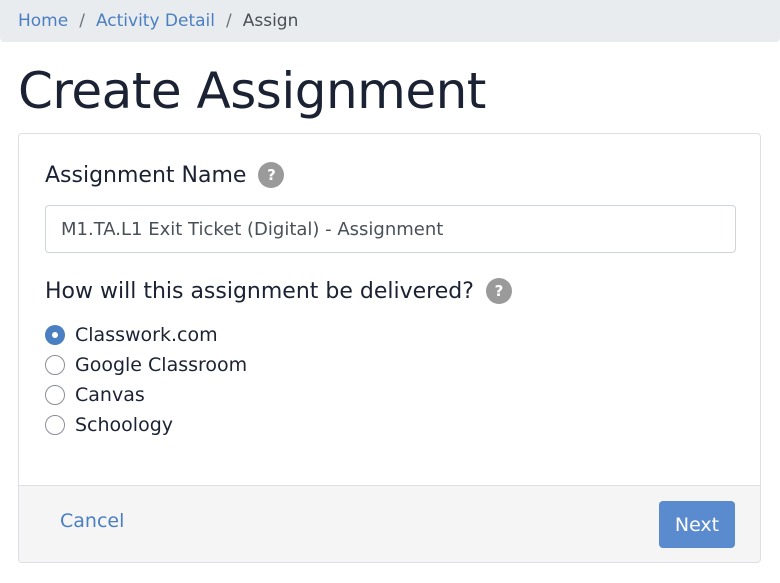 The width and height of the screenshot is (780, 583). What do you see at coordinates (110, 395) in the screenshot?
I see `radio-label: Canvas` at bounding box center [110, 395].